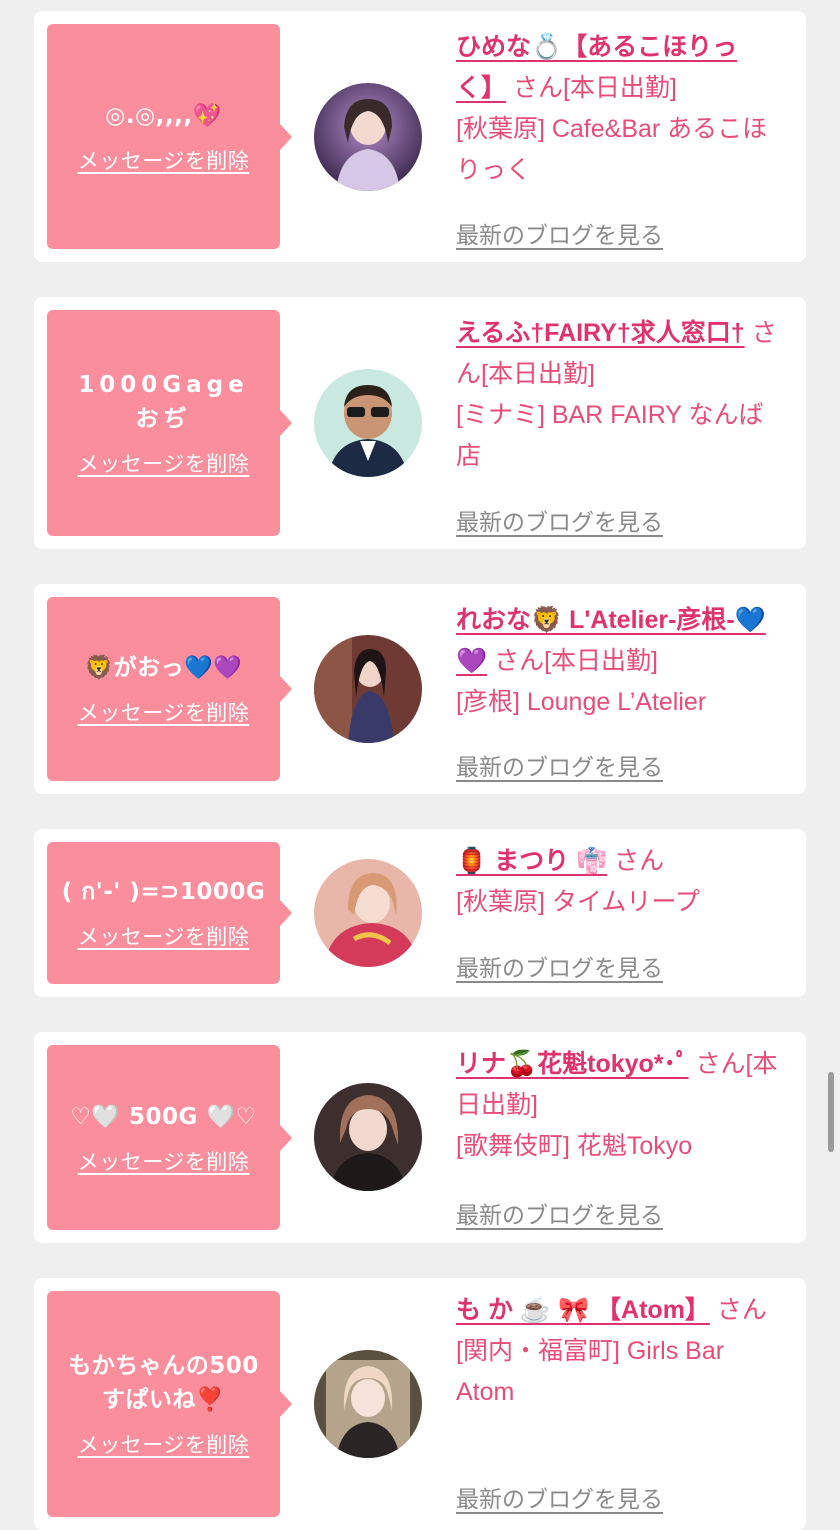  I want to click on shop-name: [彦根] Lounge L’Atelier, so click(581, 702).